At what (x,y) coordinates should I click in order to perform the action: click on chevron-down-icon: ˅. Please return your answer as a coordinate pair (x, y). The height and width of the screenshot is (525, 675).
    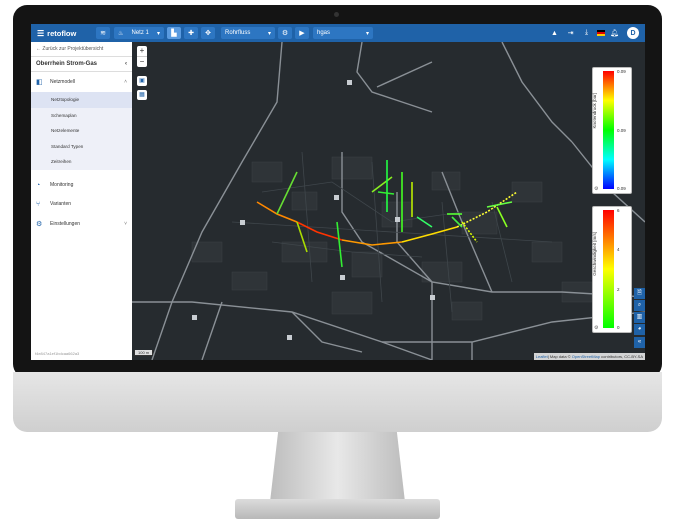
    Looking at the image, I should click on (125, 223).